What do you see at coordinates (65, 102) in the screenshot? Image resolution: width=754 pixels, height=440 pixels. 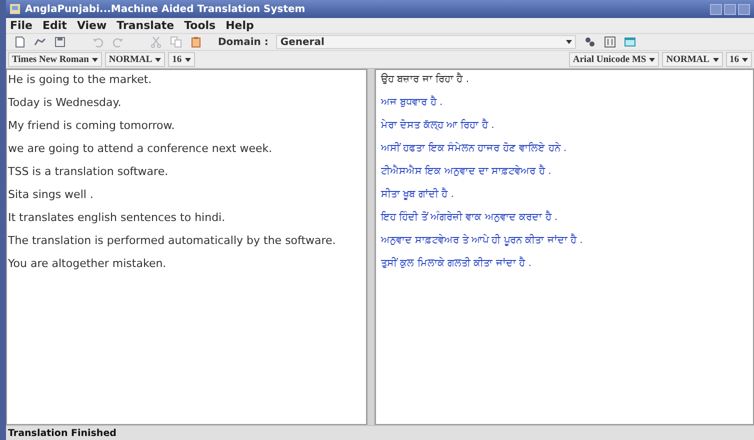 I see `source-sentence: Today is Wednesday.` at bounding box center [65, 102].